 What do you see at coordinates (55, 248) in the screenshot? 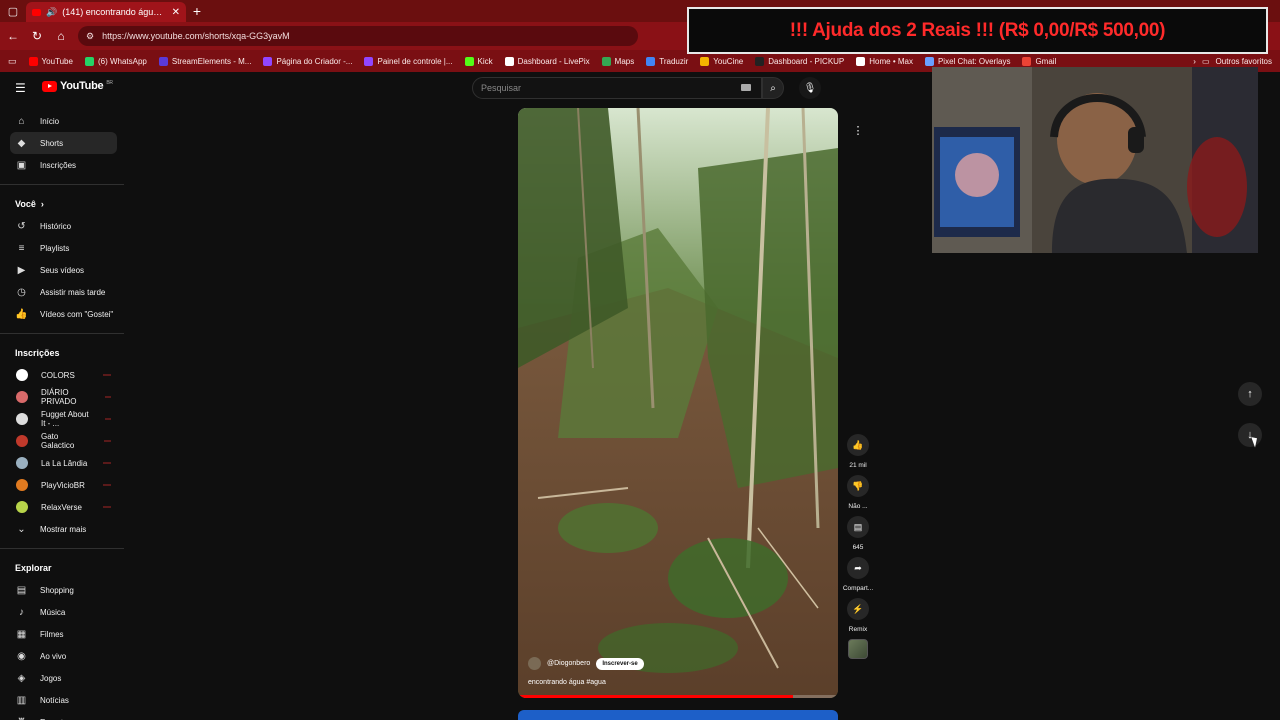
I see `sidebar-item-label: Playlists` at bounding box center [55, 248].